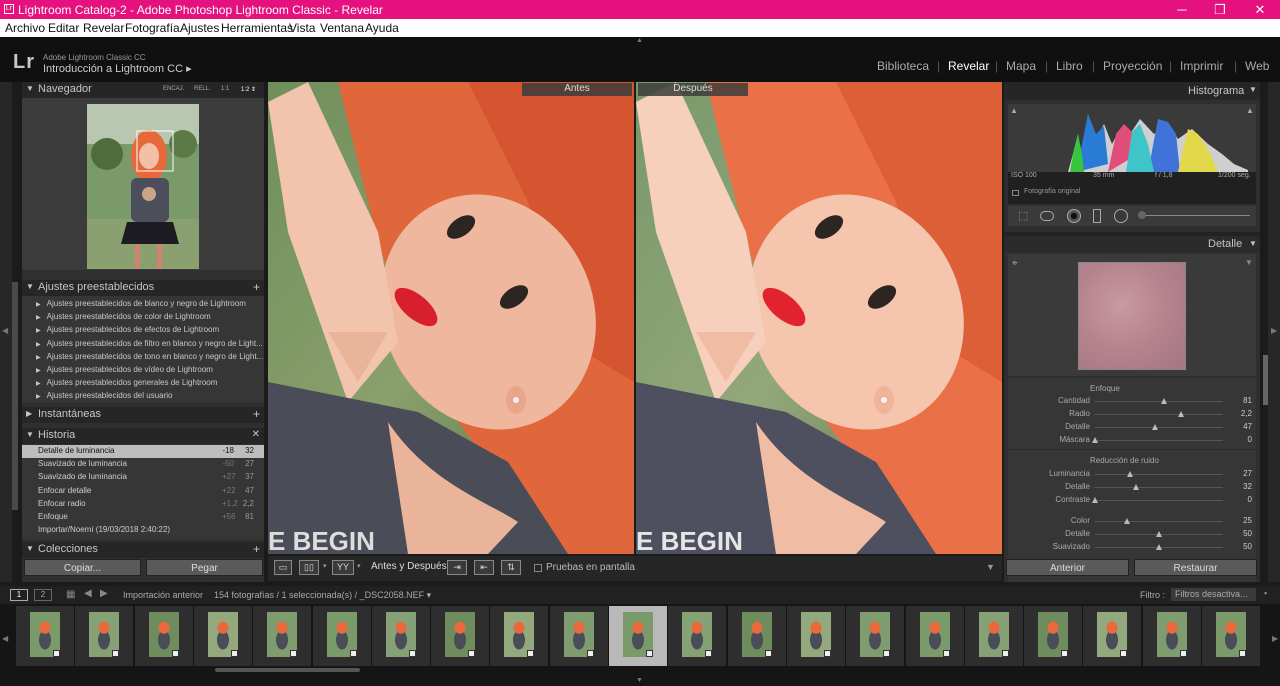 This screenshot has height=686, width=1280. I want to click on history-item: Importar/Noemí (19/03/2018 2:40:22), so click(143, 530).